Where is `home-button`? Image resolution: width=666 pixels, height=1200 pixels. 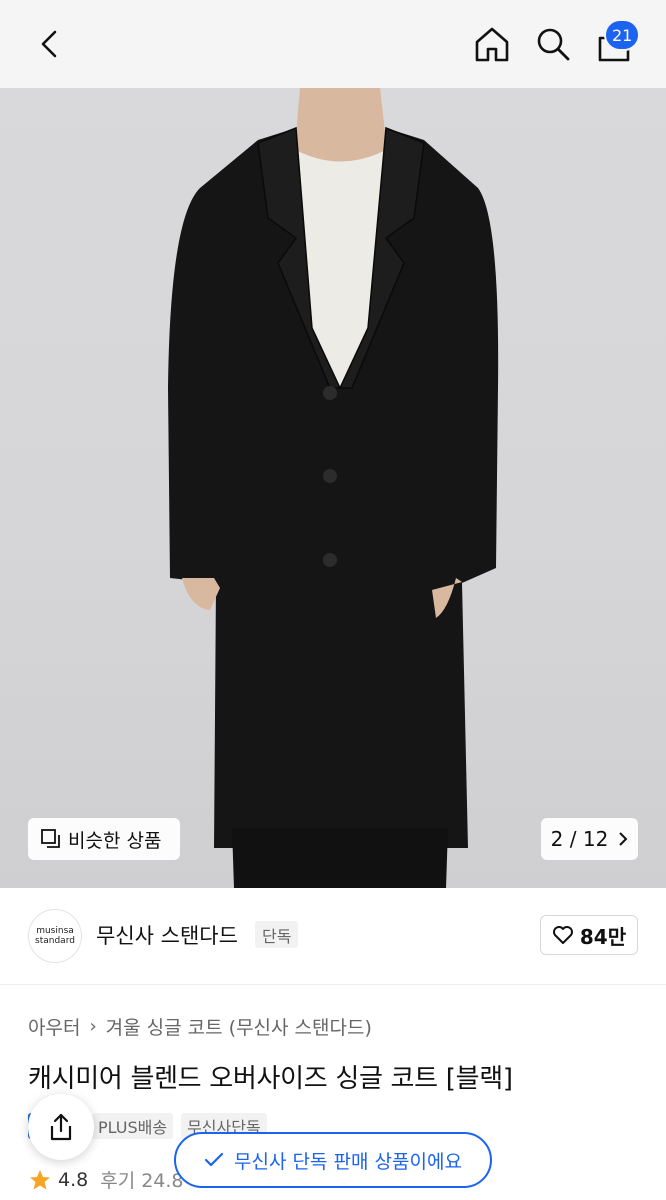
home-button is located at coordinates (492, 44).